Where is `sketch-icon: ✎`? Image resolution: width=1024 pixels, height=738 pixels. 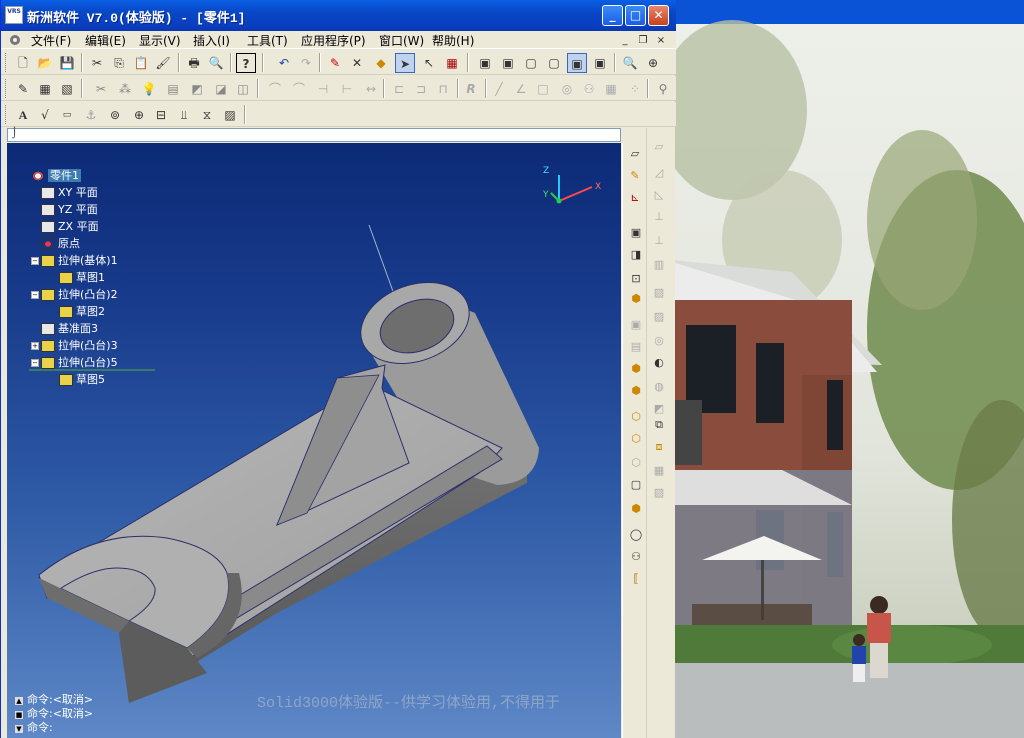 sketch-icon: ✎ is located at coordinates (23, 89).